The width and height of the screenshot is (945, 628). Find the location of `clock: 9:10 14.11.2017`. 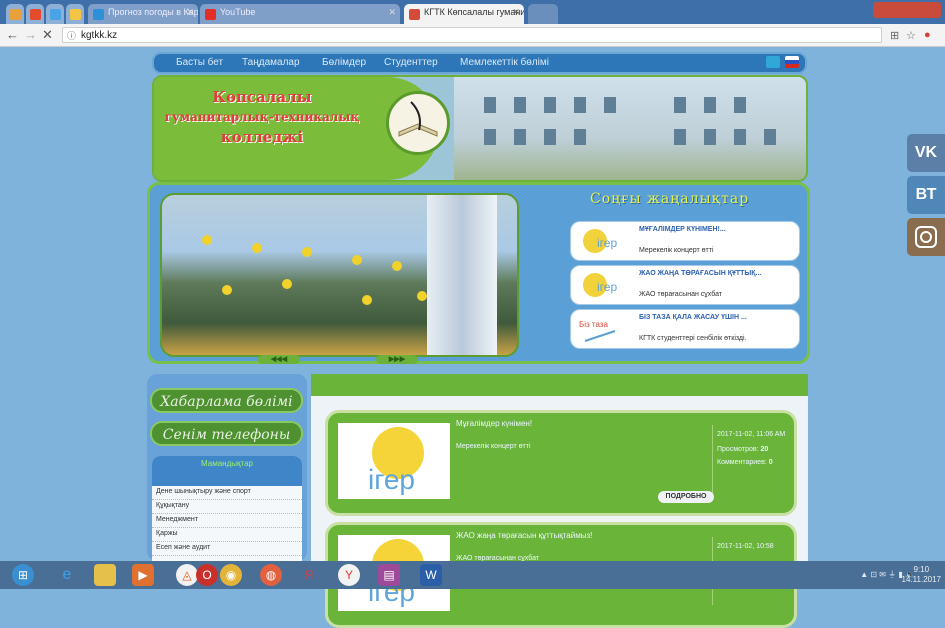

clock: 9:10 14.11.2017 is located at coordinates (921, 575).